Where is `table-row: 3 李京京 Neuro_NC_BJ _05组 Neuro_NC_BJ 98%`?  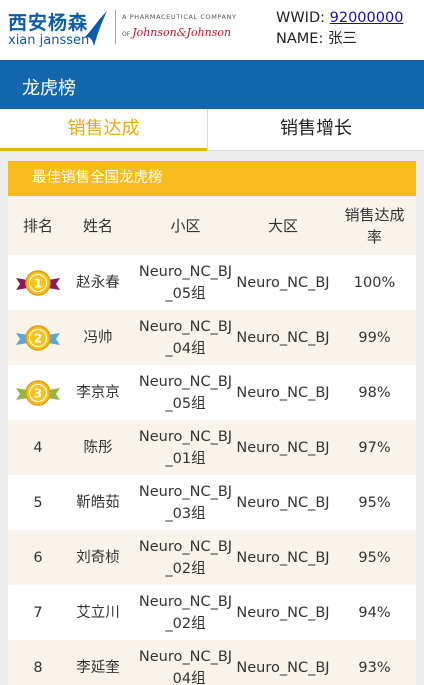
table-row: 3 李京京 Neuro_NC_BJ _05组 Neuro_NC_BJ 98% is located at coordinates (212, 392).